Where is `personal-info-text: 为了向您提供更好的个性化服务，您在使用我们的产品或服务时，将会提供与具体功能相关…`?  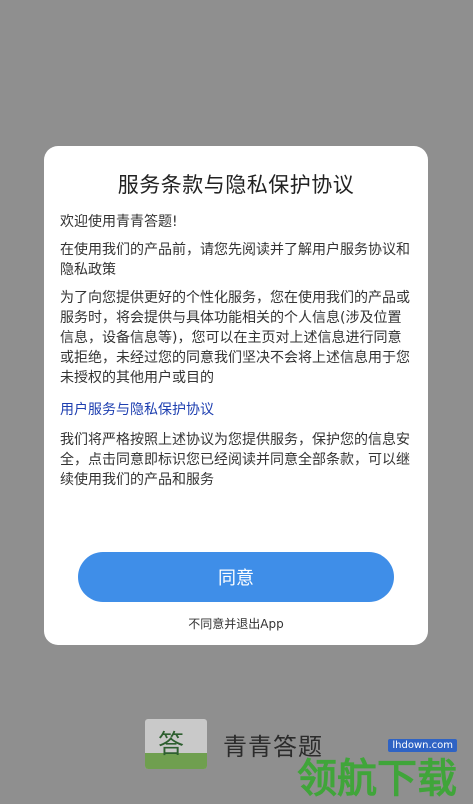
personal-info-text: 为了向您提供更好的个性化服务，您在使用我们的产品或服务时，将会提供与具体功能相关… is located at coordinates (235, 338).